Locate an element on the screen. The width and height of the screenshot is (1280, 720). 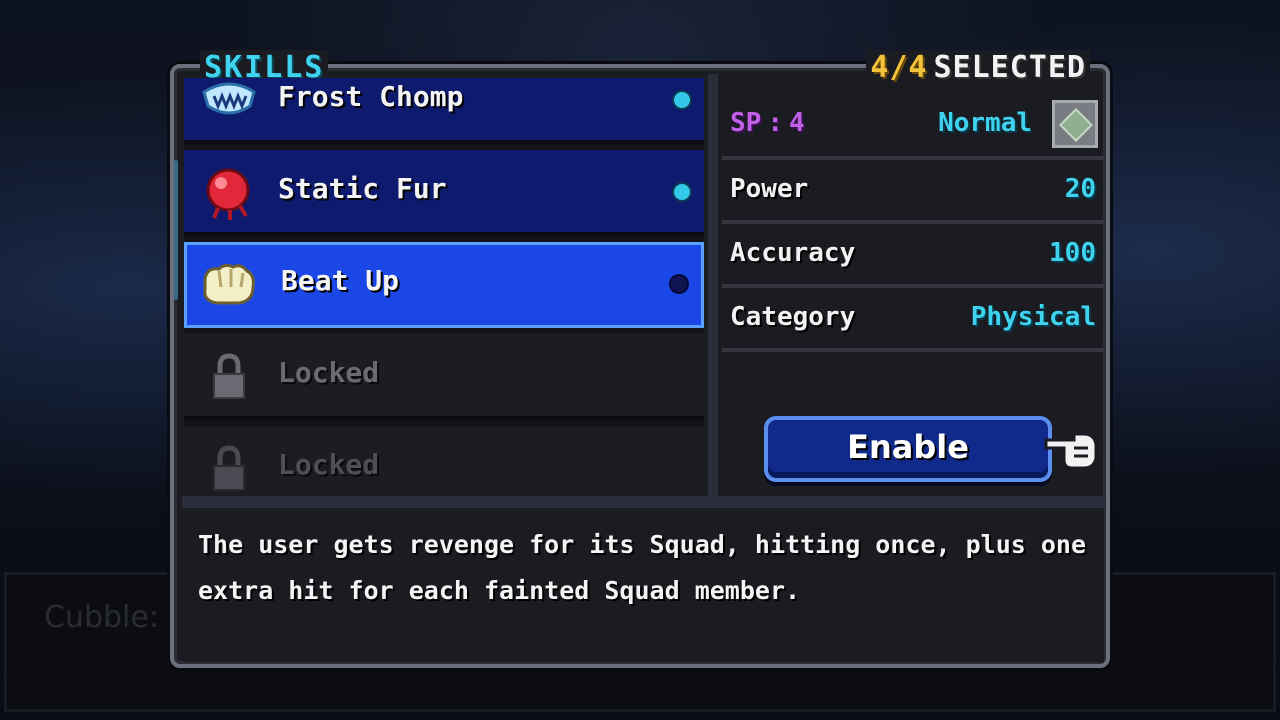
skill-row-frost-chomp: Frost Chomp is located at coordinates (444, 111).